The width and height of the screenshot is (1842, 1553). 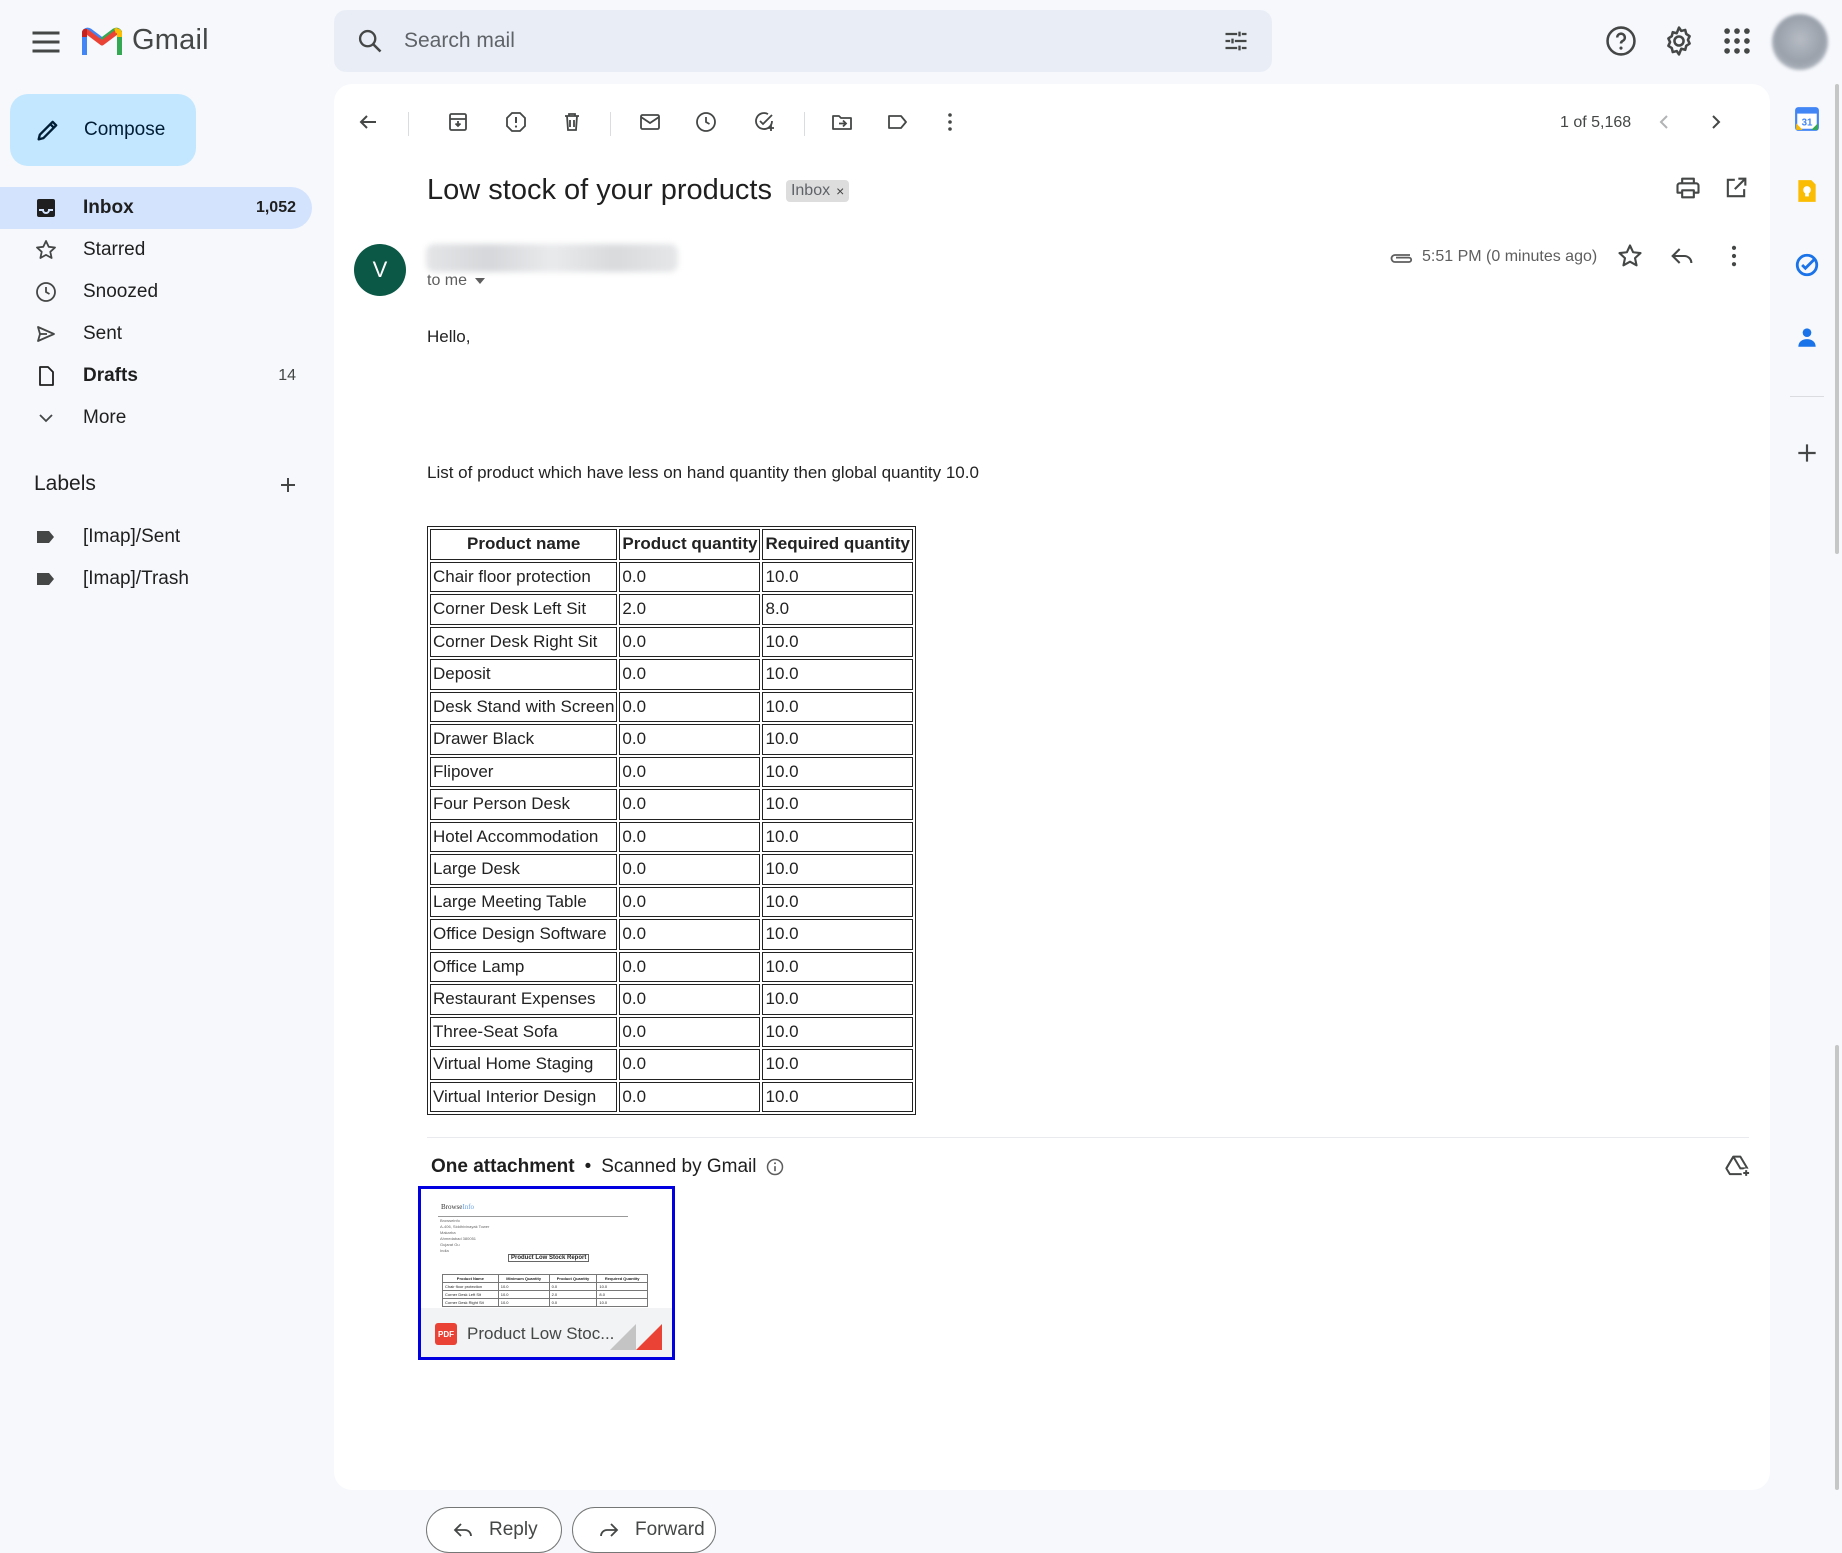 What do you see at coordinates (552, 258) in the screenshot?
I see `sender-name-redacted` at bounding box center [552, 258].